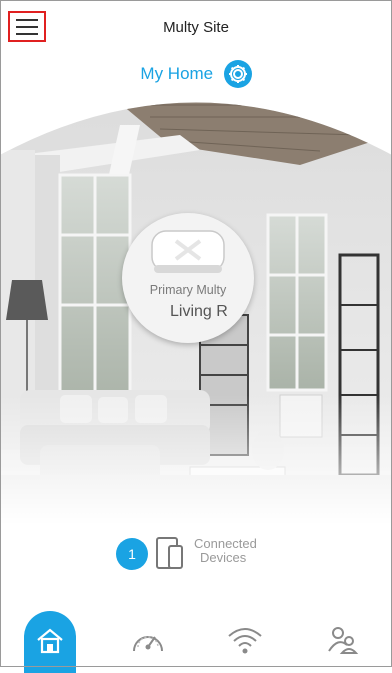 This screenshot has height=673, width=392. I want to click on home-header: My Home, so click(196, 75).